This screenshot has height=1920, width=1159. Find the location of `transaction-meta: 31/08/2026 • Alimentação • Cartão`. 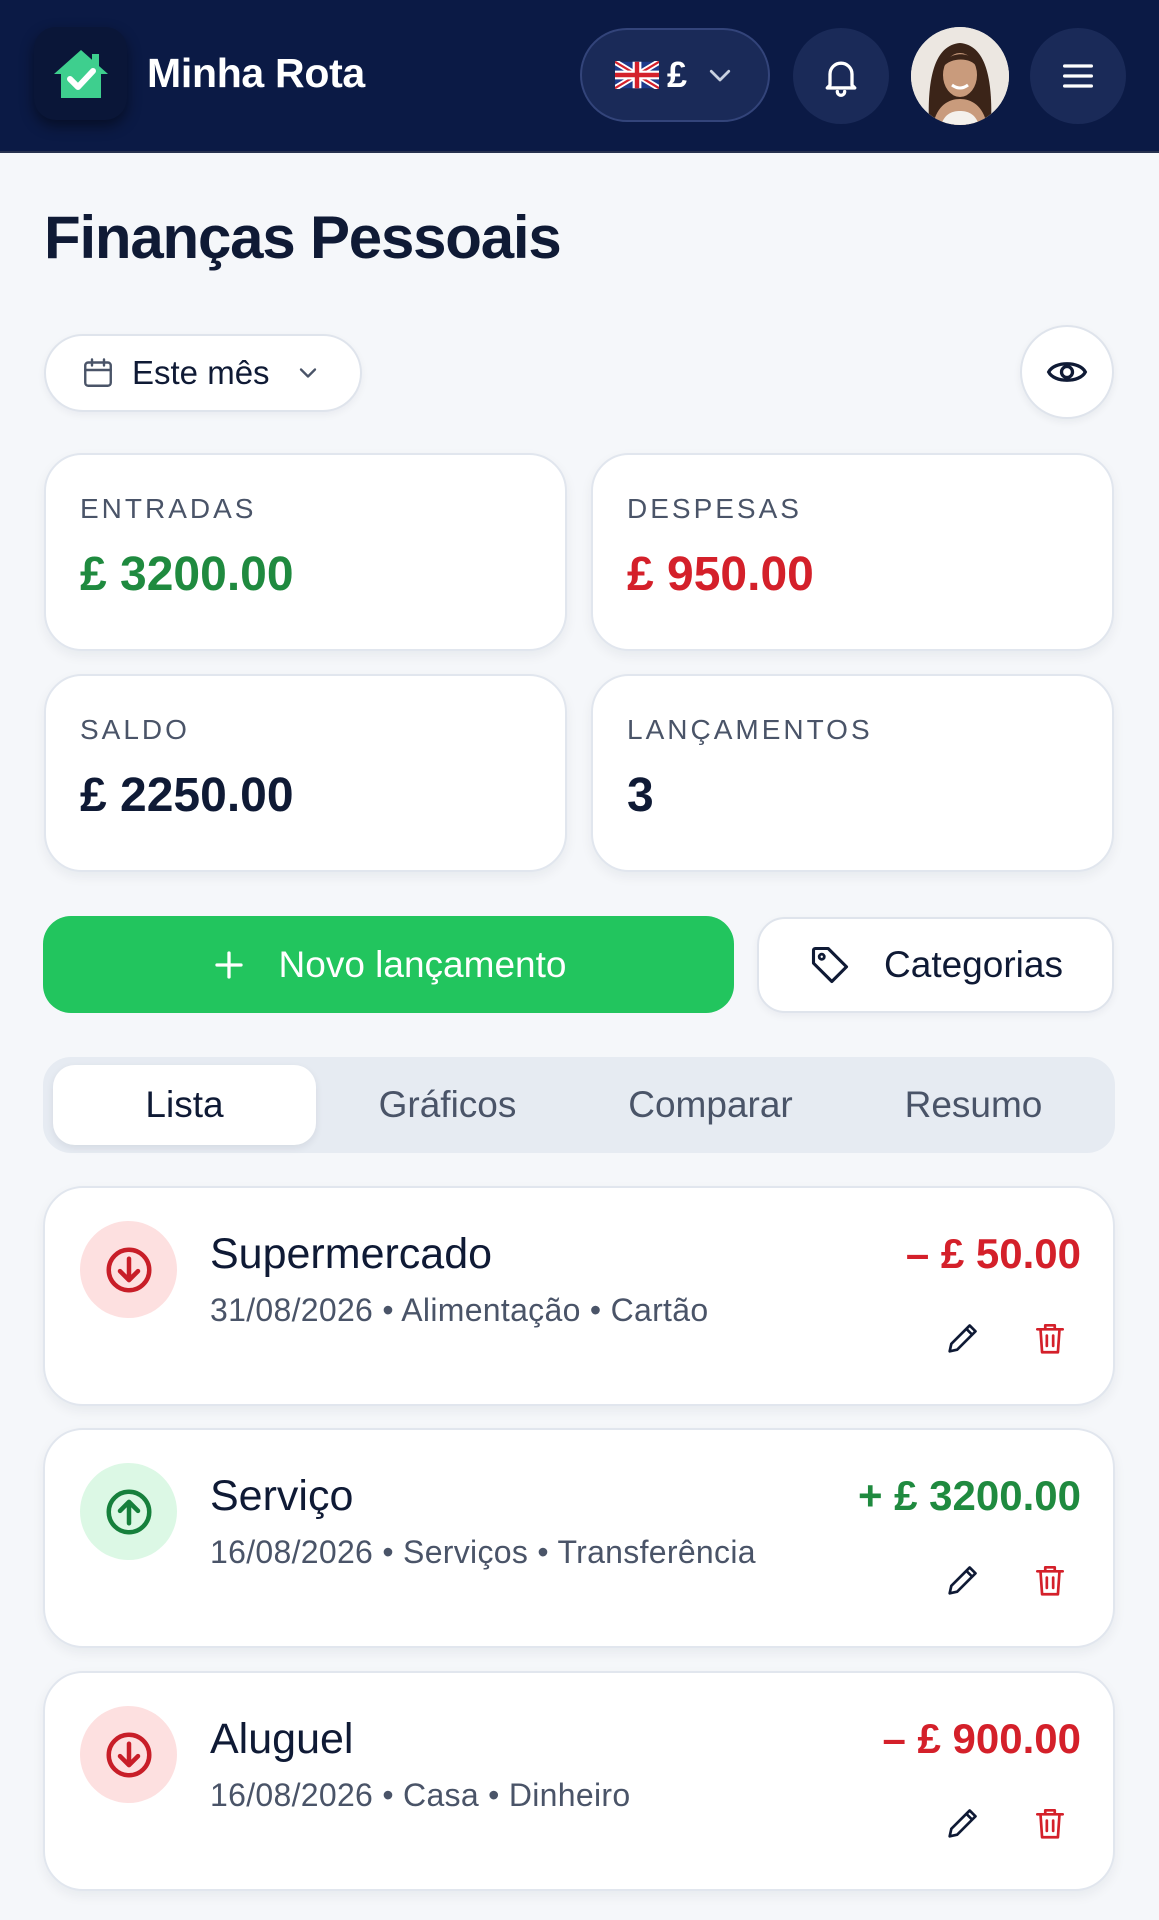

transaction-meta: 31/08/2026 • Alimentação • Cartão is located at coordinates (459, 1310).